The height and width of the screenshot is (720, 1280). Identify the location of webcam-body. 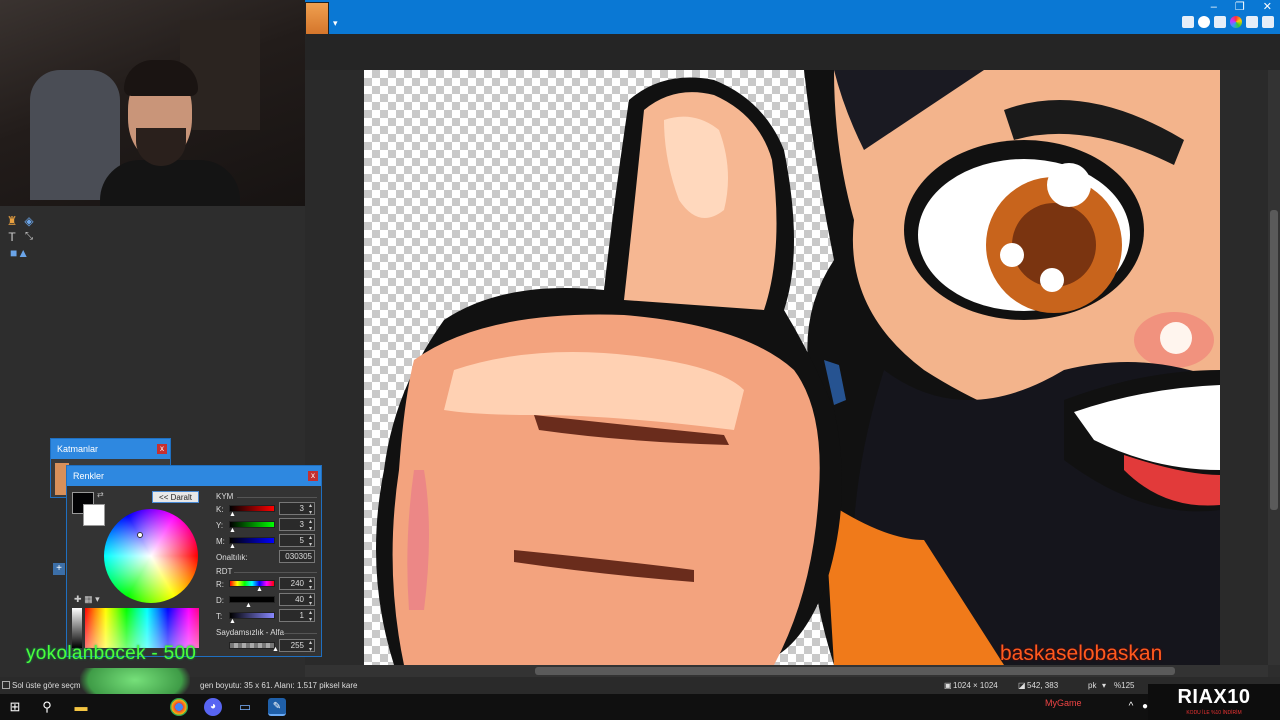
(170, 183).